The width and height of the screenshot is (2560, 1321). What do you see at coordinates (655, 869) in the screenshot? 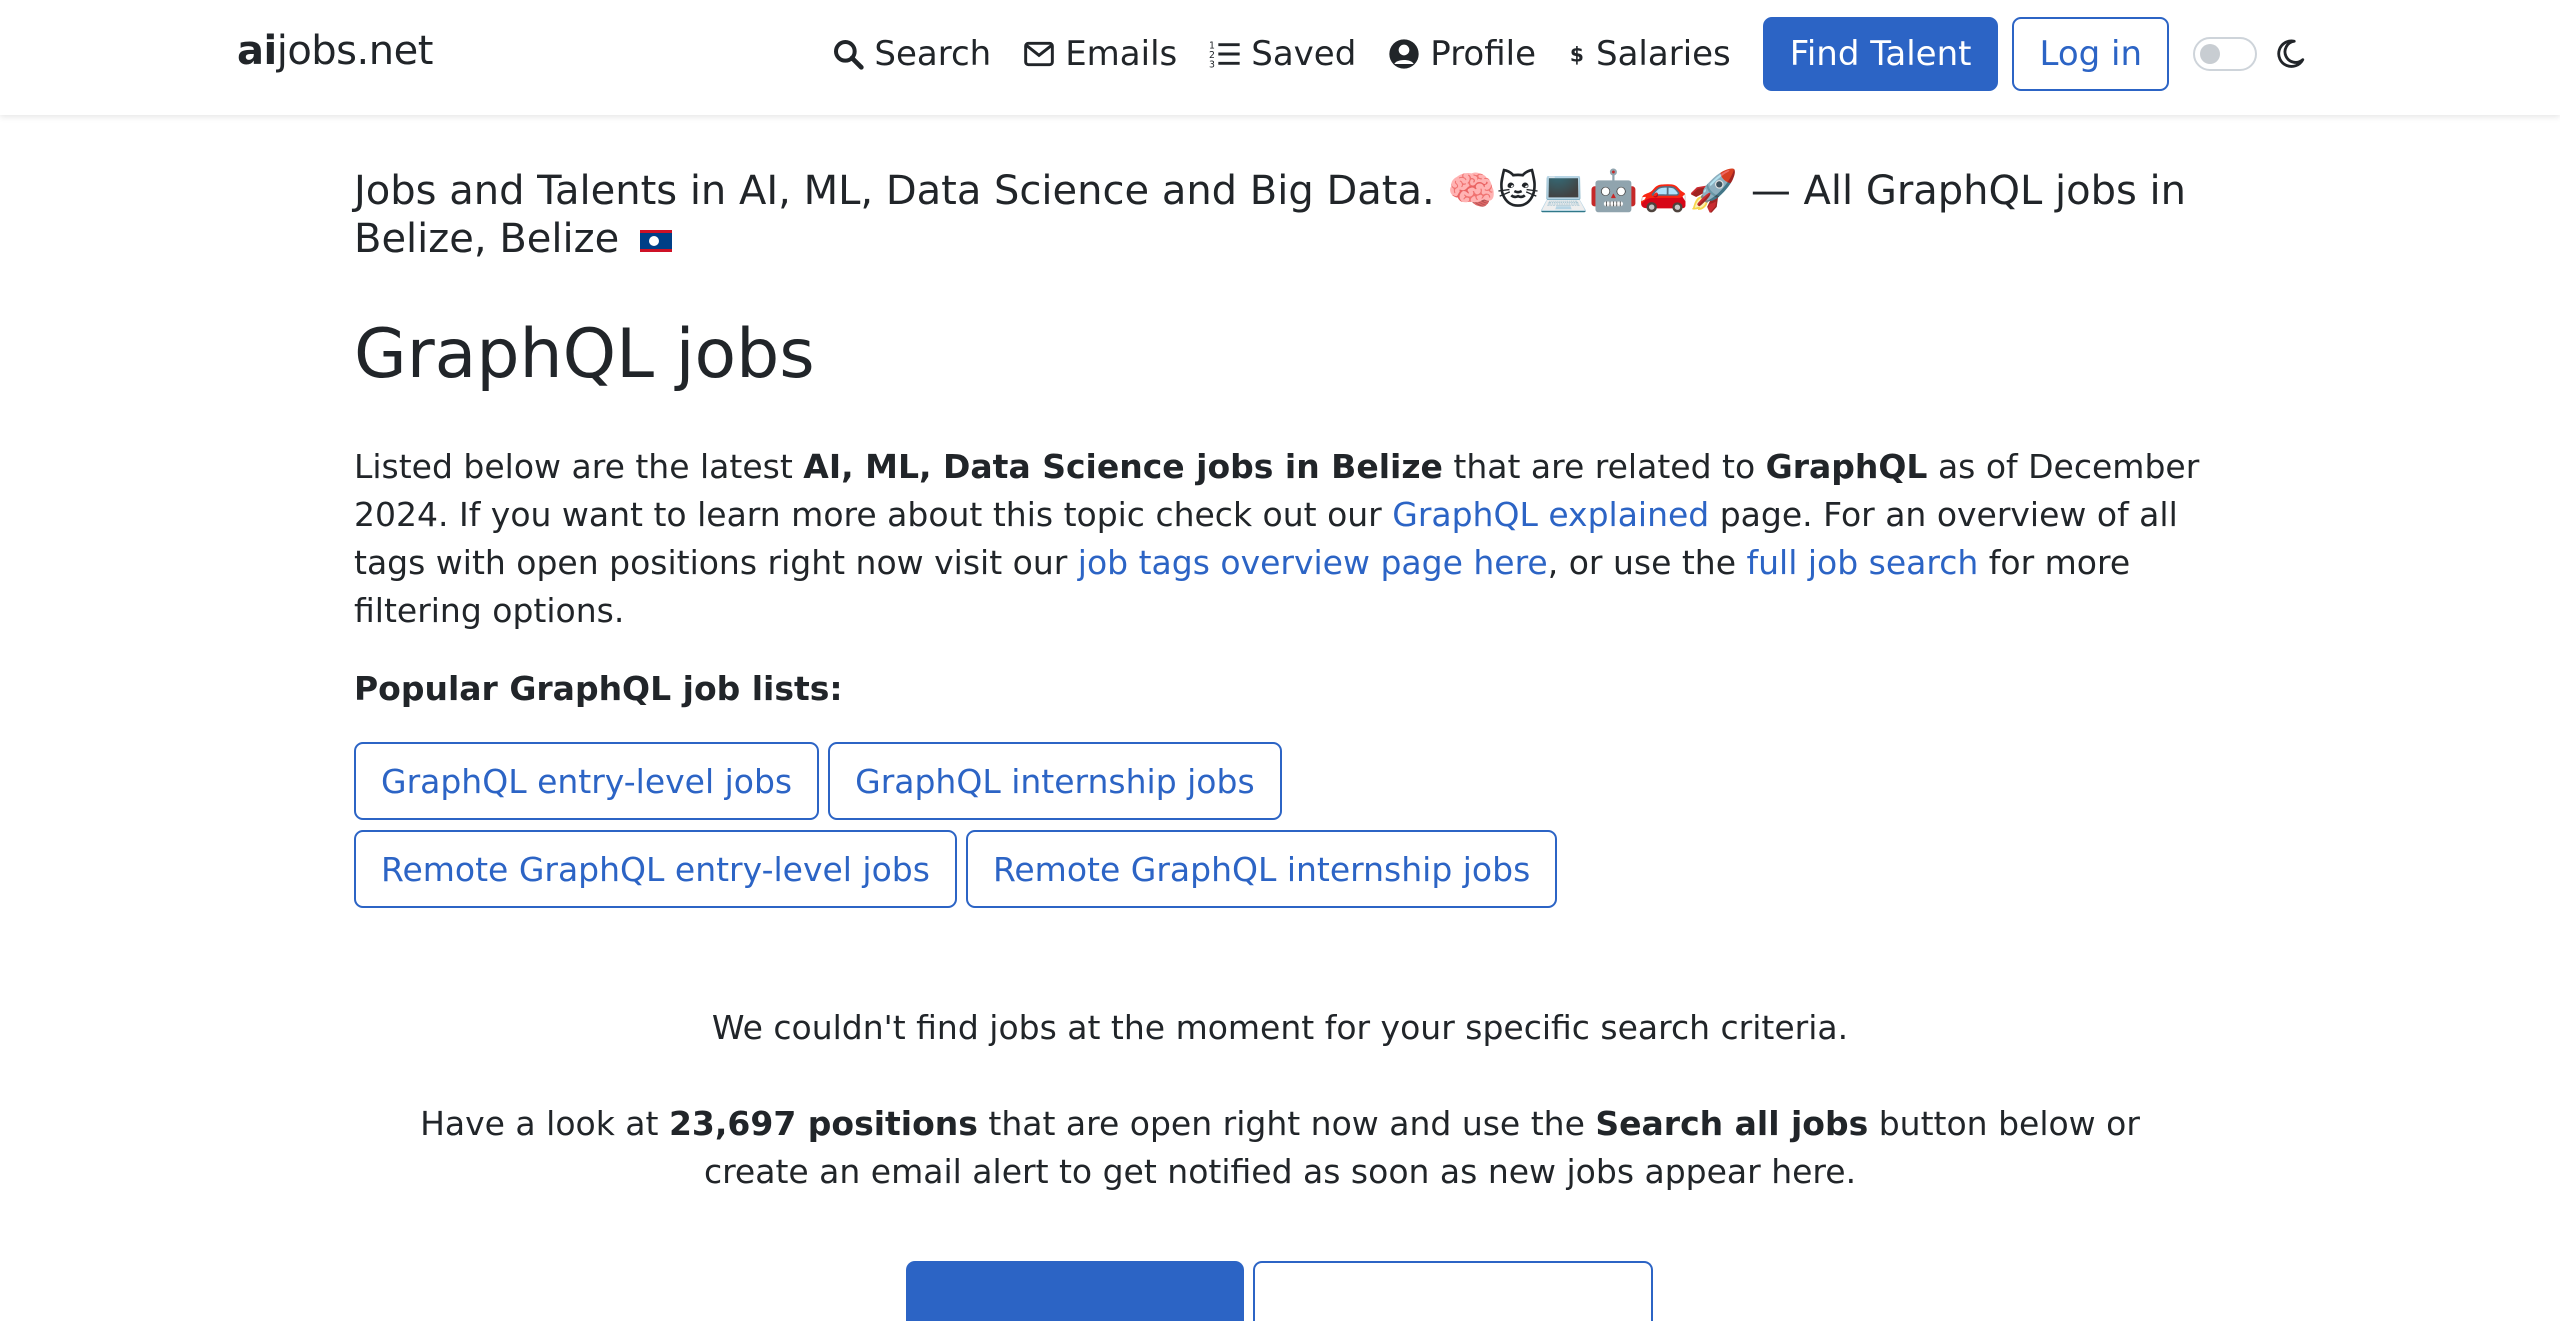
I see `tag-remote-graphql-entry-level: Remote GraphQL entry-level jobs` at bounding box center [655, 869].